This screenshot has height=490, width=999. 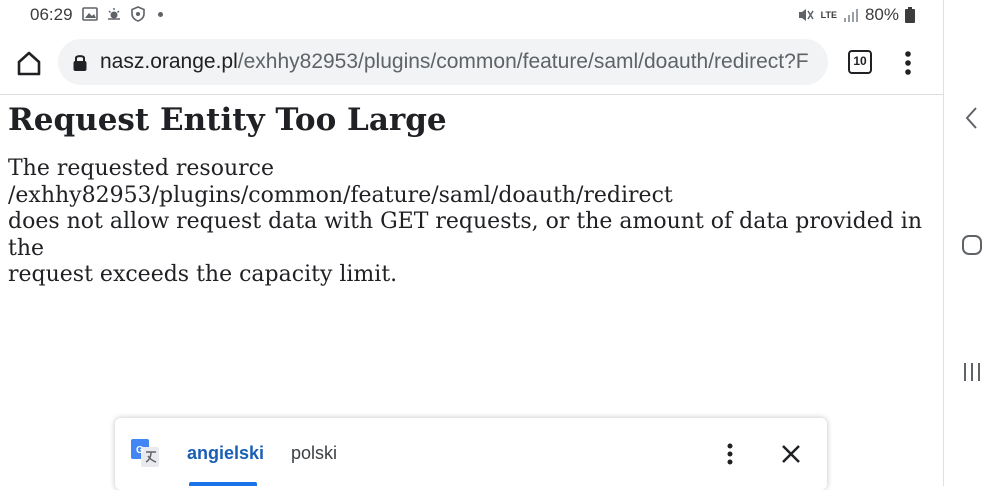 What do you see at coordinates (225, 453) in the screenshot?
I see `tab-source-language: angielski` at bounding box center [225, 453].